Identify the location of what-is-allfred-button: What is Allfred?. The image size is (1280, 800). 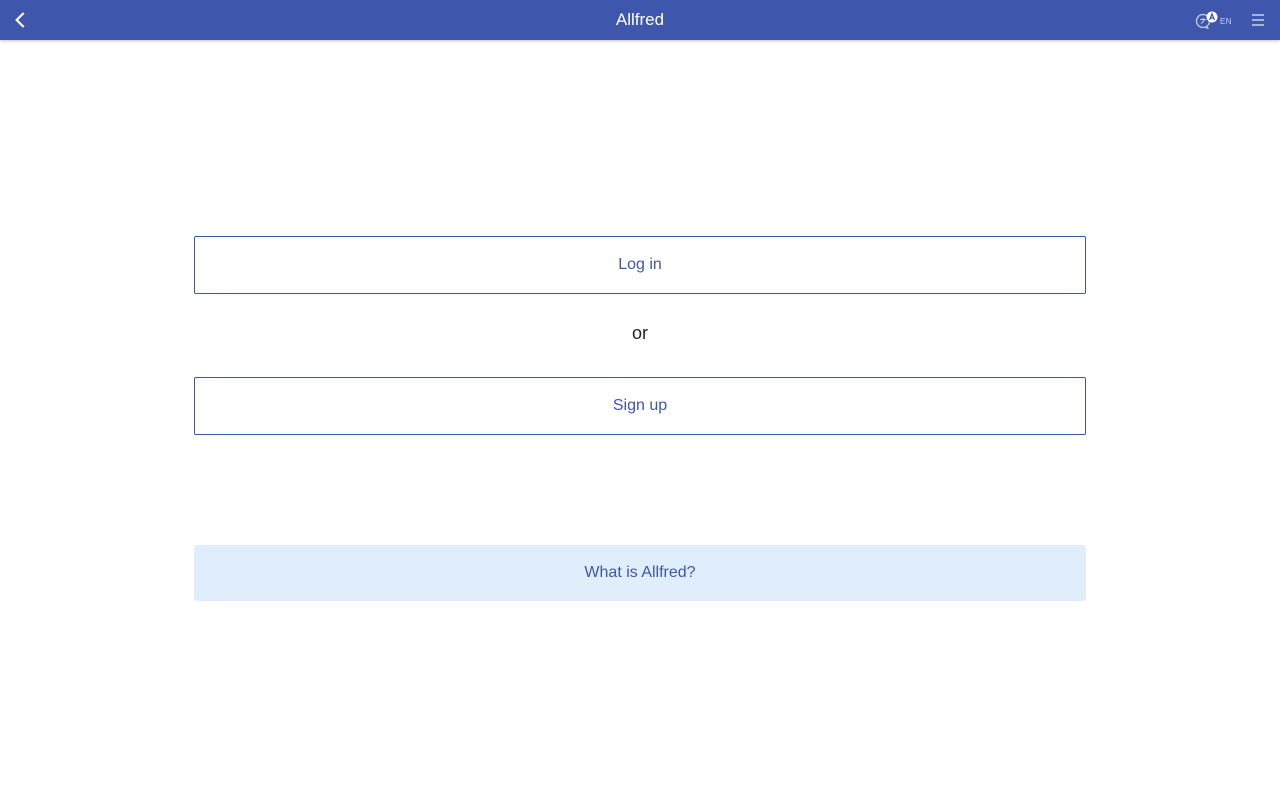
(640, 573).